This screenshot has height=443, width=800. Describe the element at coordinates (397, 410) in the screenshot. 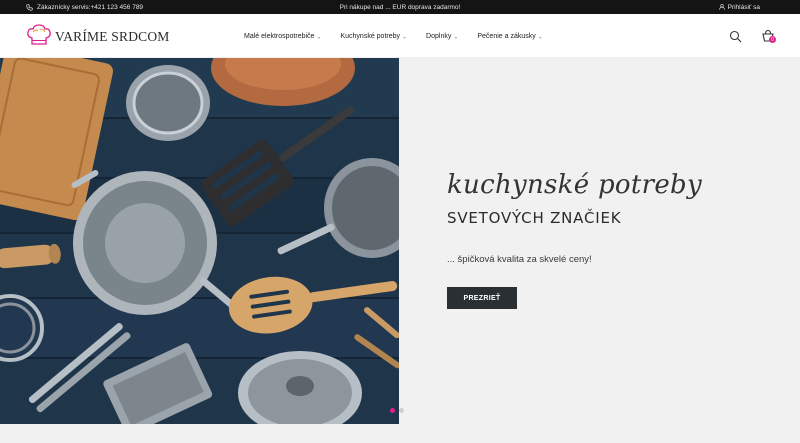

I see `slider-dots` at that location.